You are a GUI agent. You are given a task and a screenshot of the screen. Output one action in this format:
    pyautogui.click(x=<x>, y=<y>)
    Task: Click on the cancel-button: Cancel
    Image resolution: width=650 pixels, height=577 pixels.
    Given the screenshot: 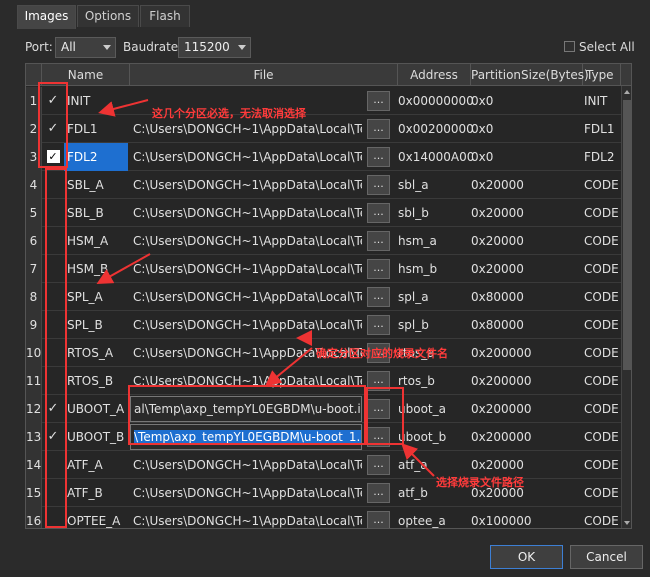 What is the action you would take?
    pyautogui.click(x=606, y=557)
    